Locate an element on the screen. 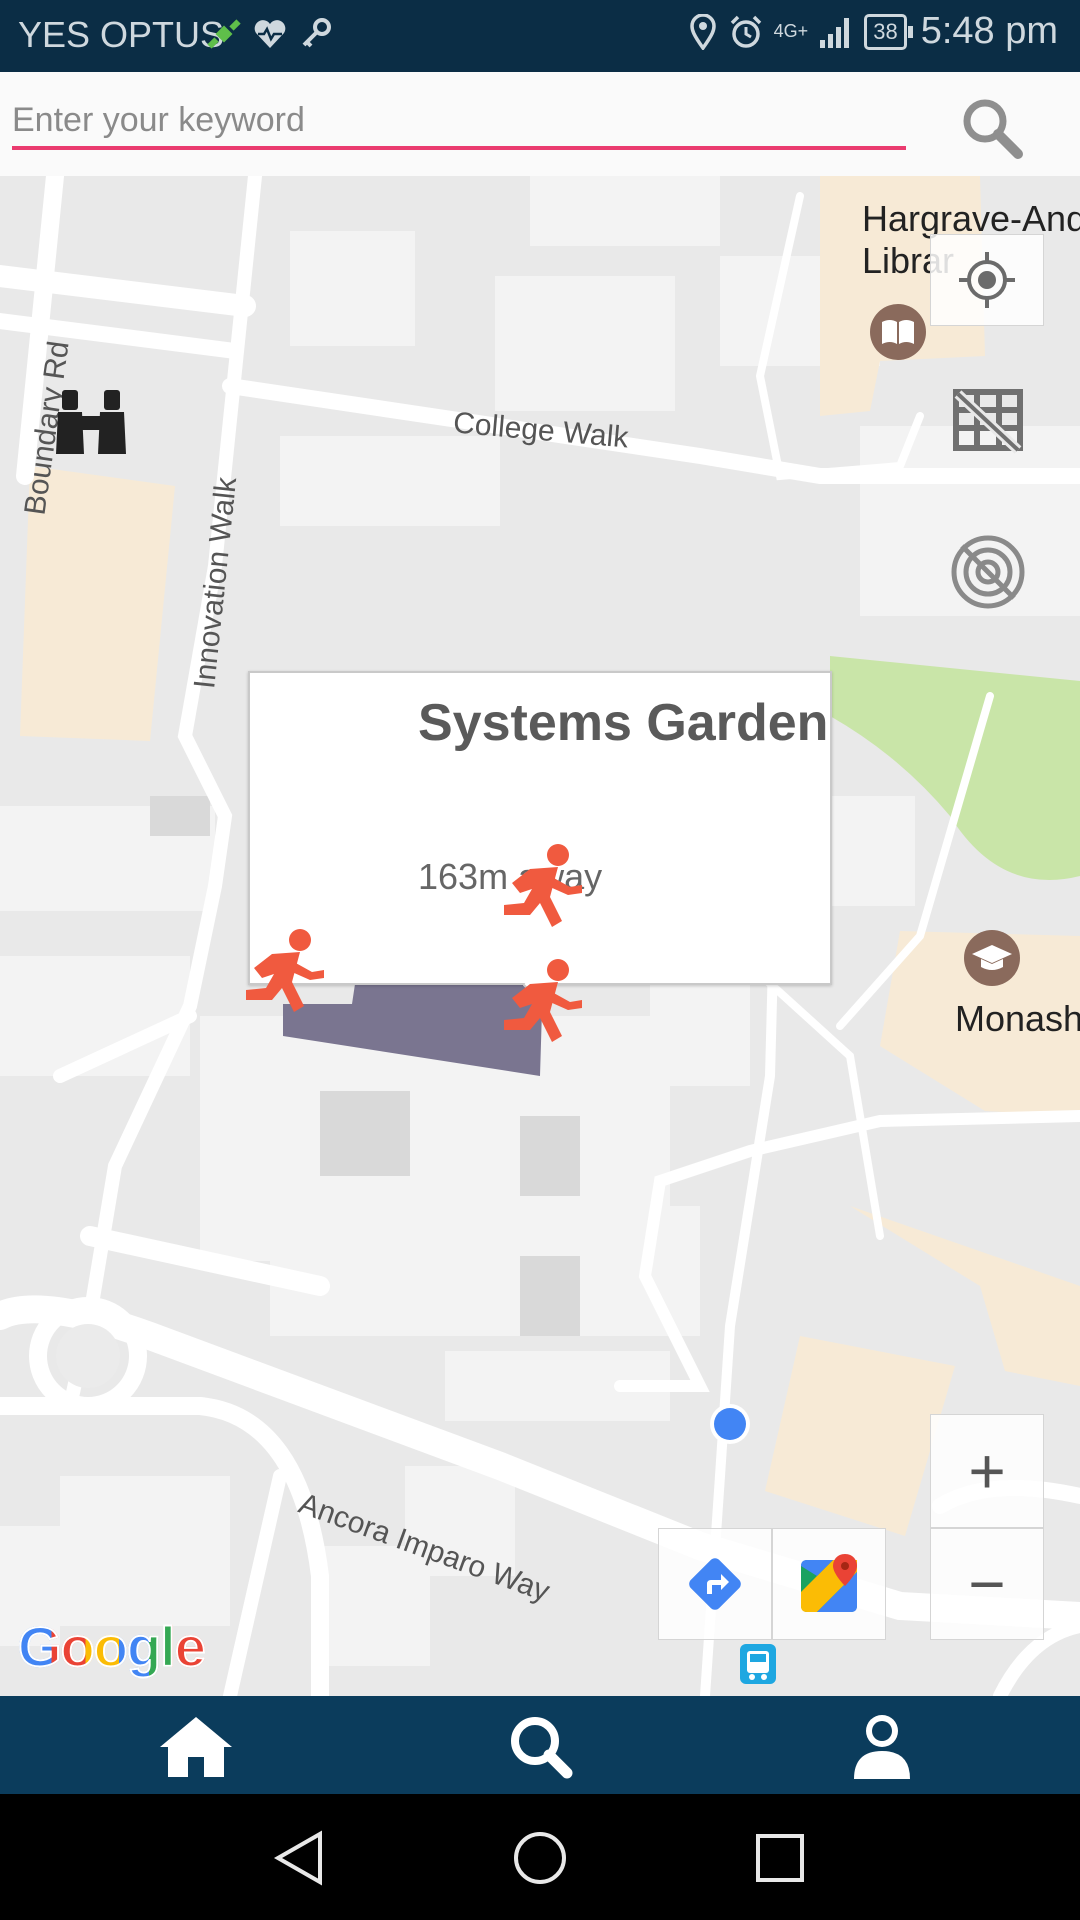  recents-icon is located at coordinates (780, 1858).